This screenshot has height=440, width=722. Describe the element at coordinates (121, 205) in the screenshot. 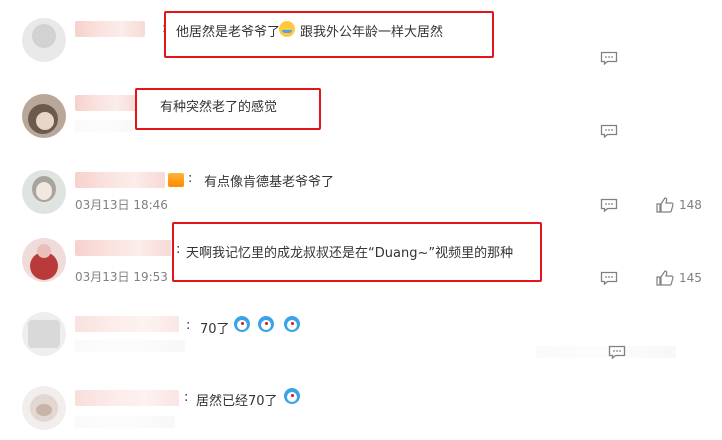

I see `comment-date: 03月13日 18:46` at that location.